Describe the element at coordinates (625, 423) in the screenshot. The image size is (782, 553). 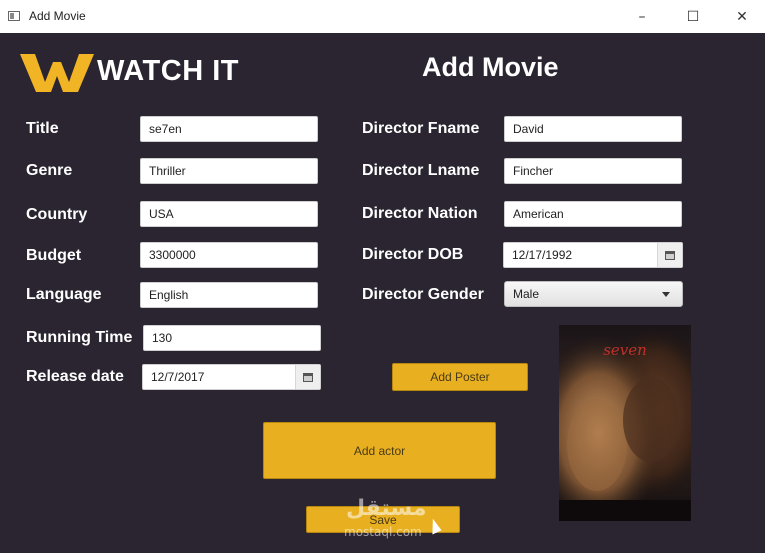
I see `movie-poster: seven` at that location.